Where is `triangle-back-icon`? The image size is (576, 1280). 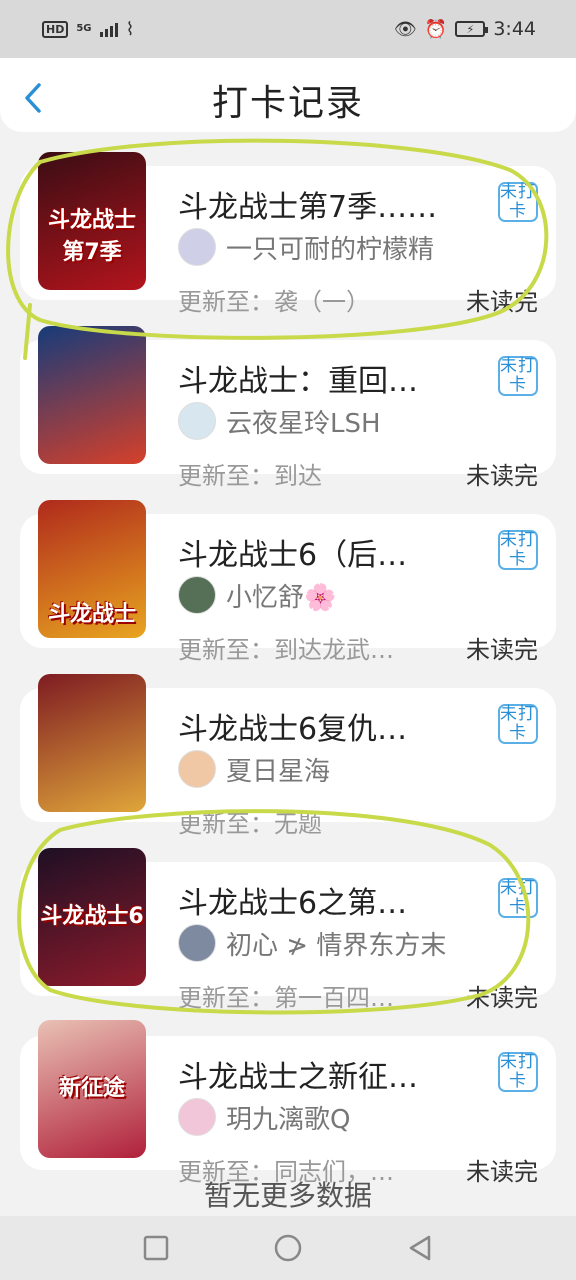 triangle-back-icon is located at coordinates (420, 1248).